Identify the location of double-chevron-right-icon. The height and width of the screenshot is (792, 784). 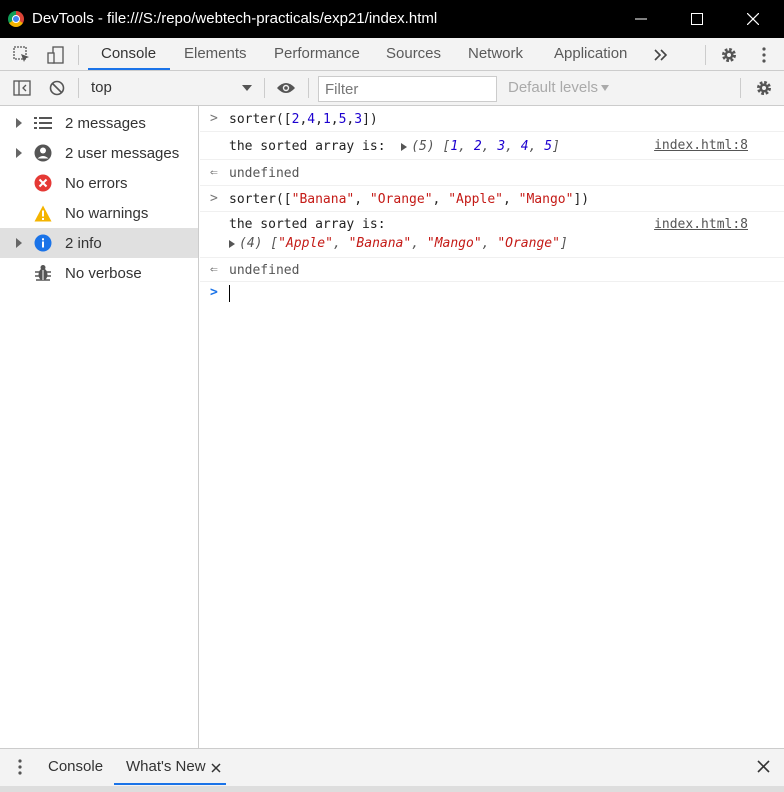
(661, 55).